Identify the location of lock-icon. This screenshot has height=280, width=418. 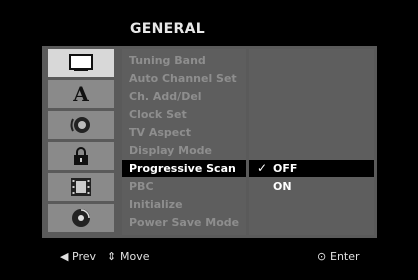
(81, 156).